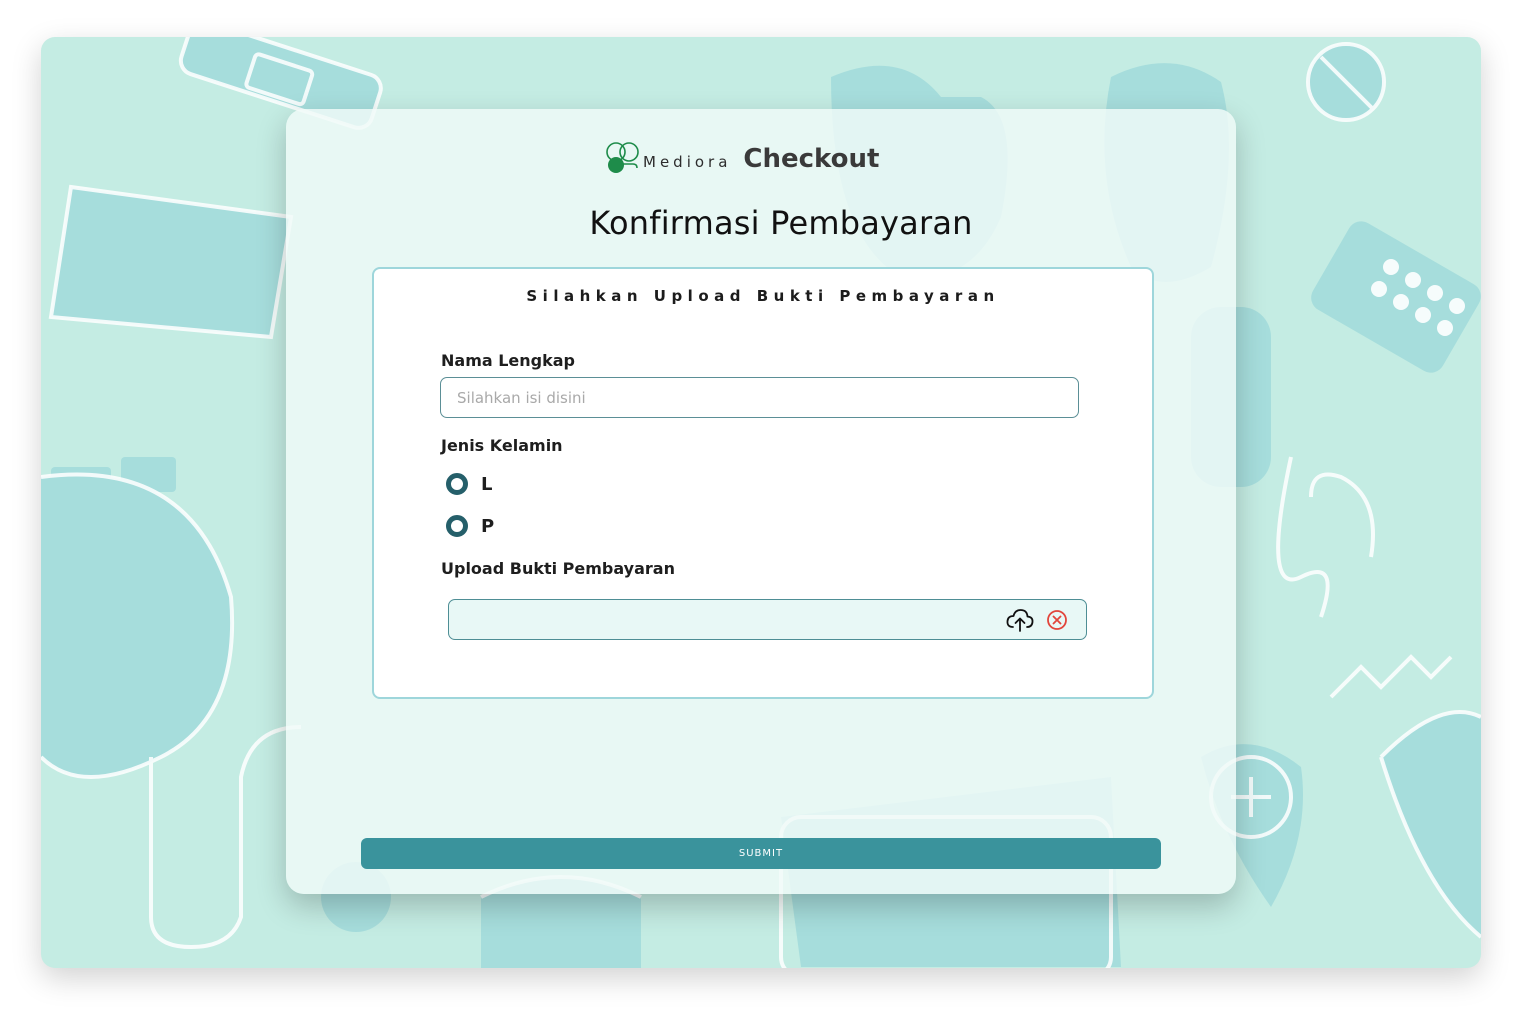 The height and width of the screenshot is (1014, 1522). I want to click on form-heading: Silahkan Upload Bukti Pembayaran, so click(763, 296).